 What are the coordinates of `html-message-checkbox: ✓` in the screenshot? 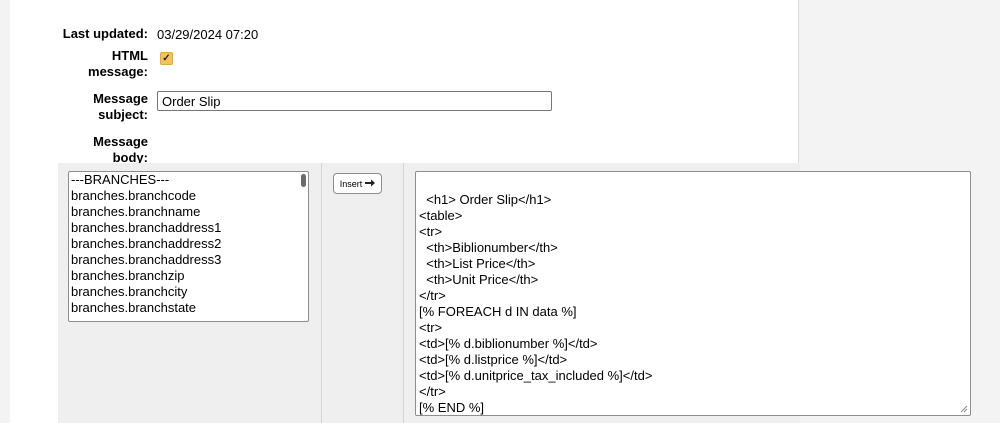 It's located at (166, 58).